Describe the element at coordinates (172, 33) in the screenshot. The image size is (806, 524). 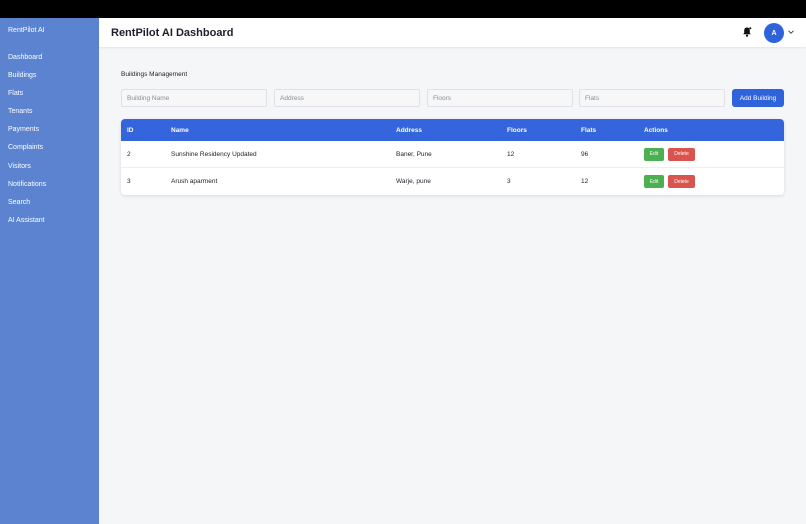
I see `page-title: RentPilot AI Dashboard` at that location.